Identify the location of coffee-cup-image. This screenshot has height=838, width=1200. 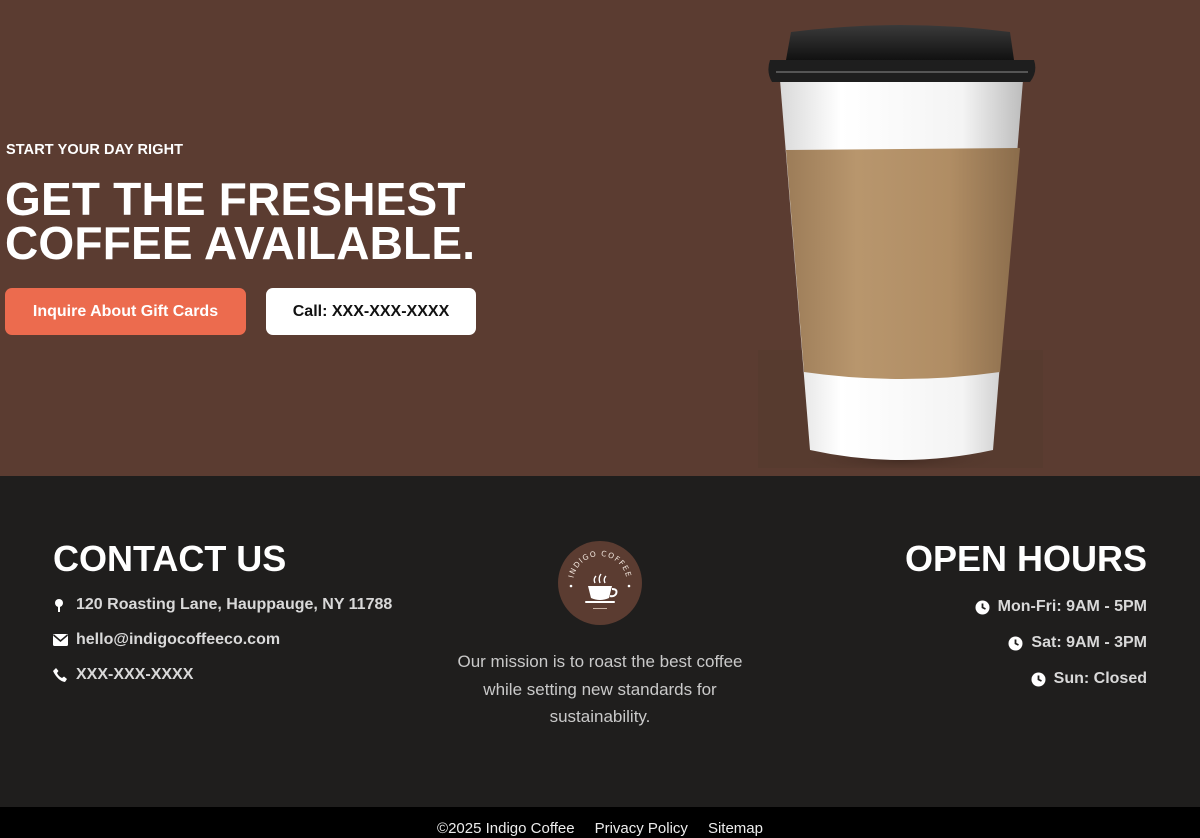
(900, 245).